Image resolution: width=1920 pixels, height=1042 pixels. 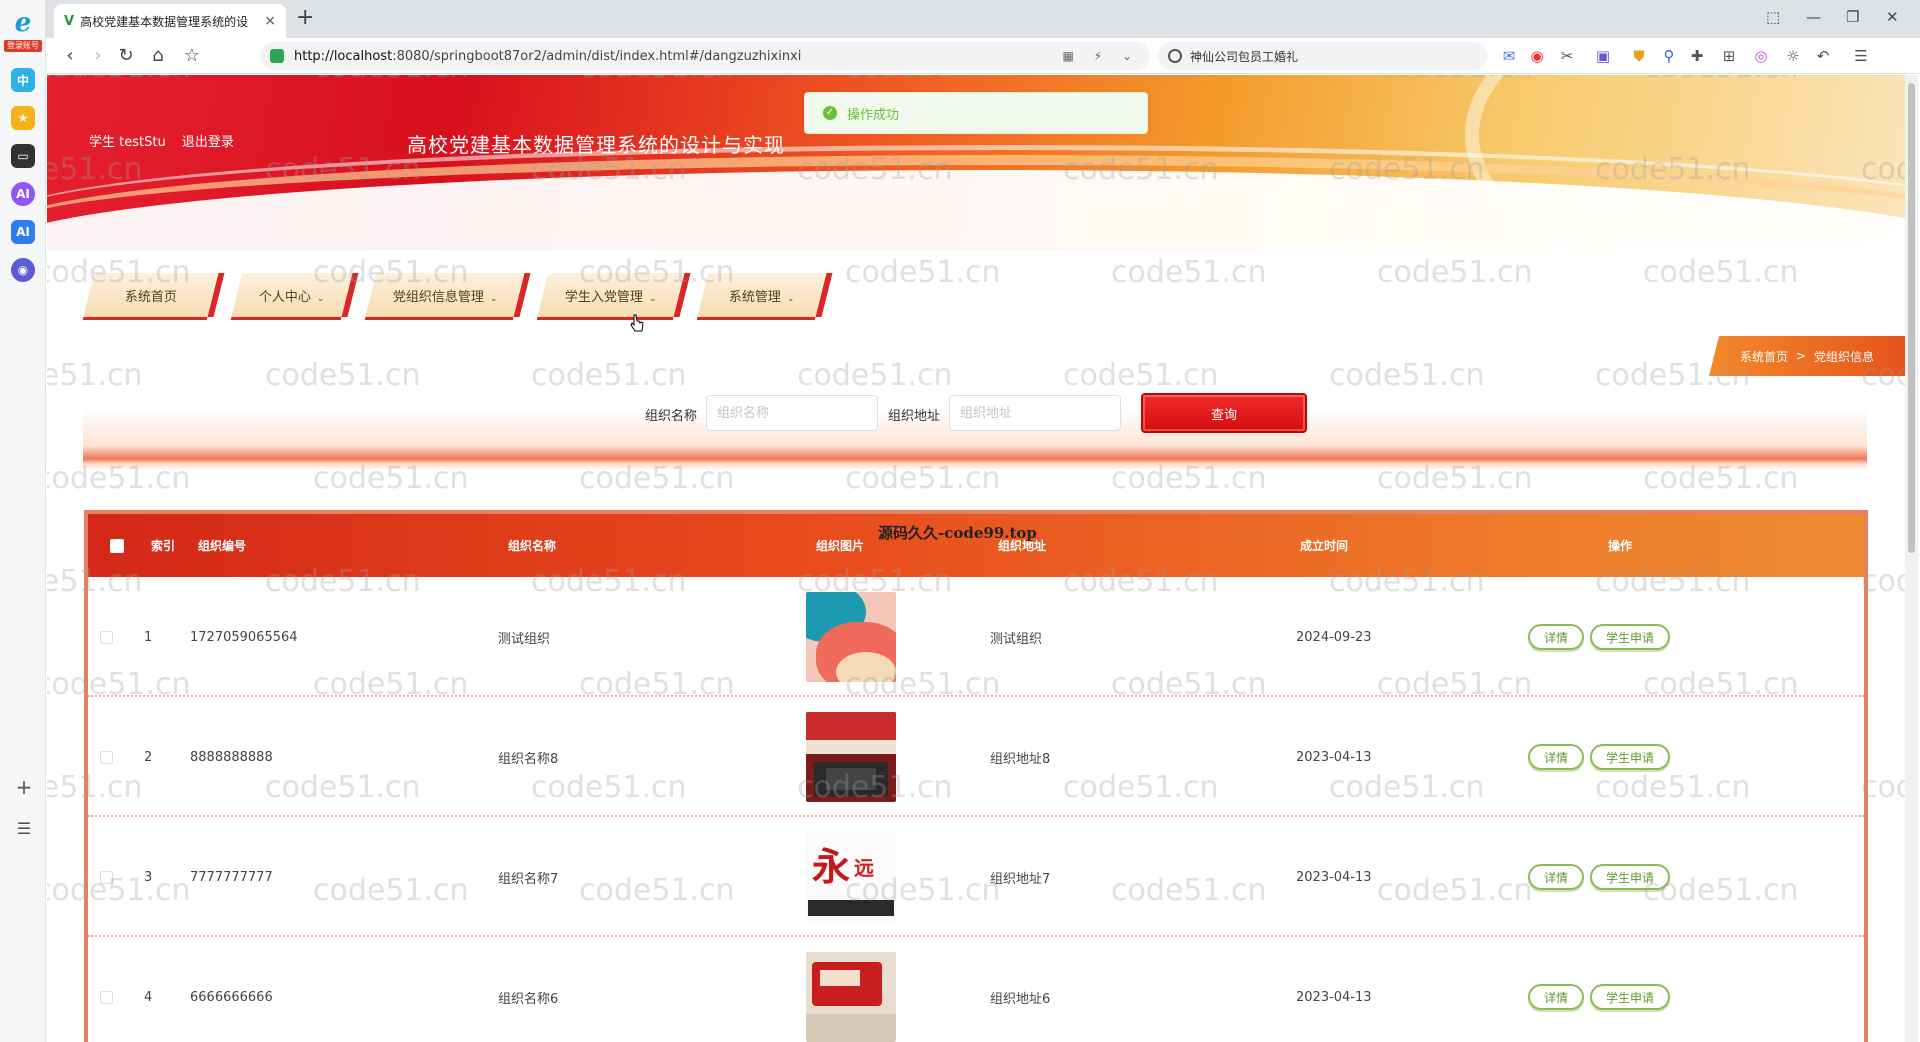 I want to click on row-org-address: 组织地址7, so click(x=1020, y=879).